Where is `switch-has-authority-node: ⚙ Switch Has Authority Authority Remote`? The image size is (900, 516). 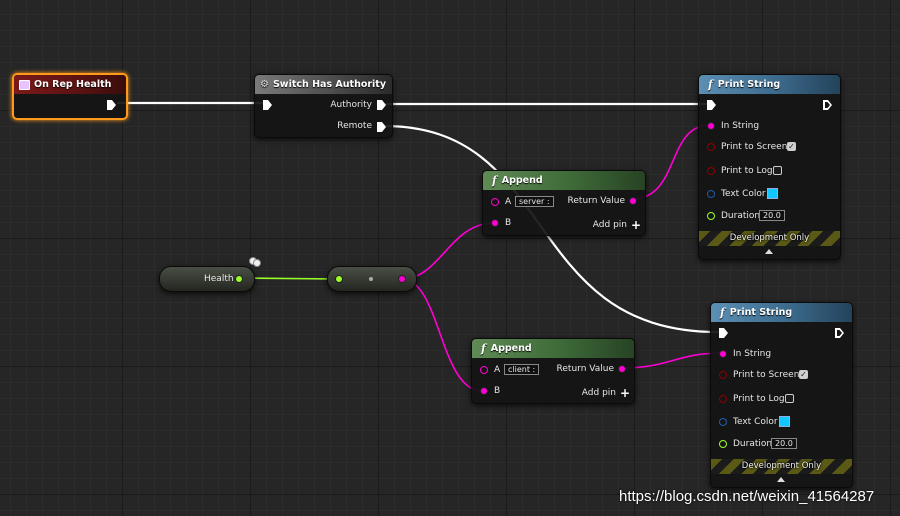 switch-has-authority-node: ⚙ Switch Has Authority Authority Remote is located at coordinates (323, 106).